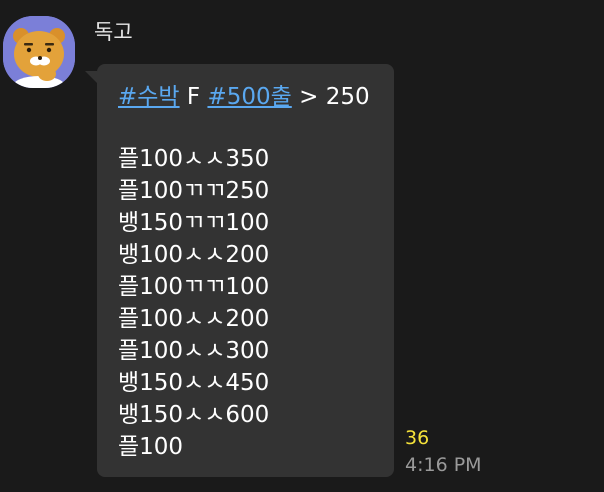  What do you see at coordinates (194, 319) in the screenshot?
I see `message-line: 플100ㅅㅅ200` at bounding box center [194, 319].